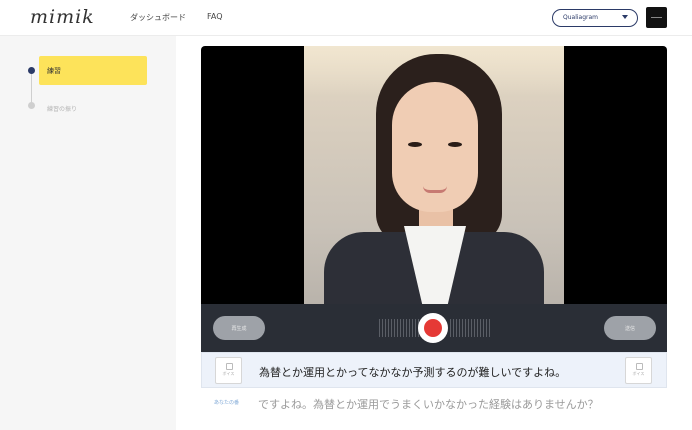 The height and width of the screenshot is (430, 692). I want to click on control-bar: 再生成 送信, so click(434, 328).